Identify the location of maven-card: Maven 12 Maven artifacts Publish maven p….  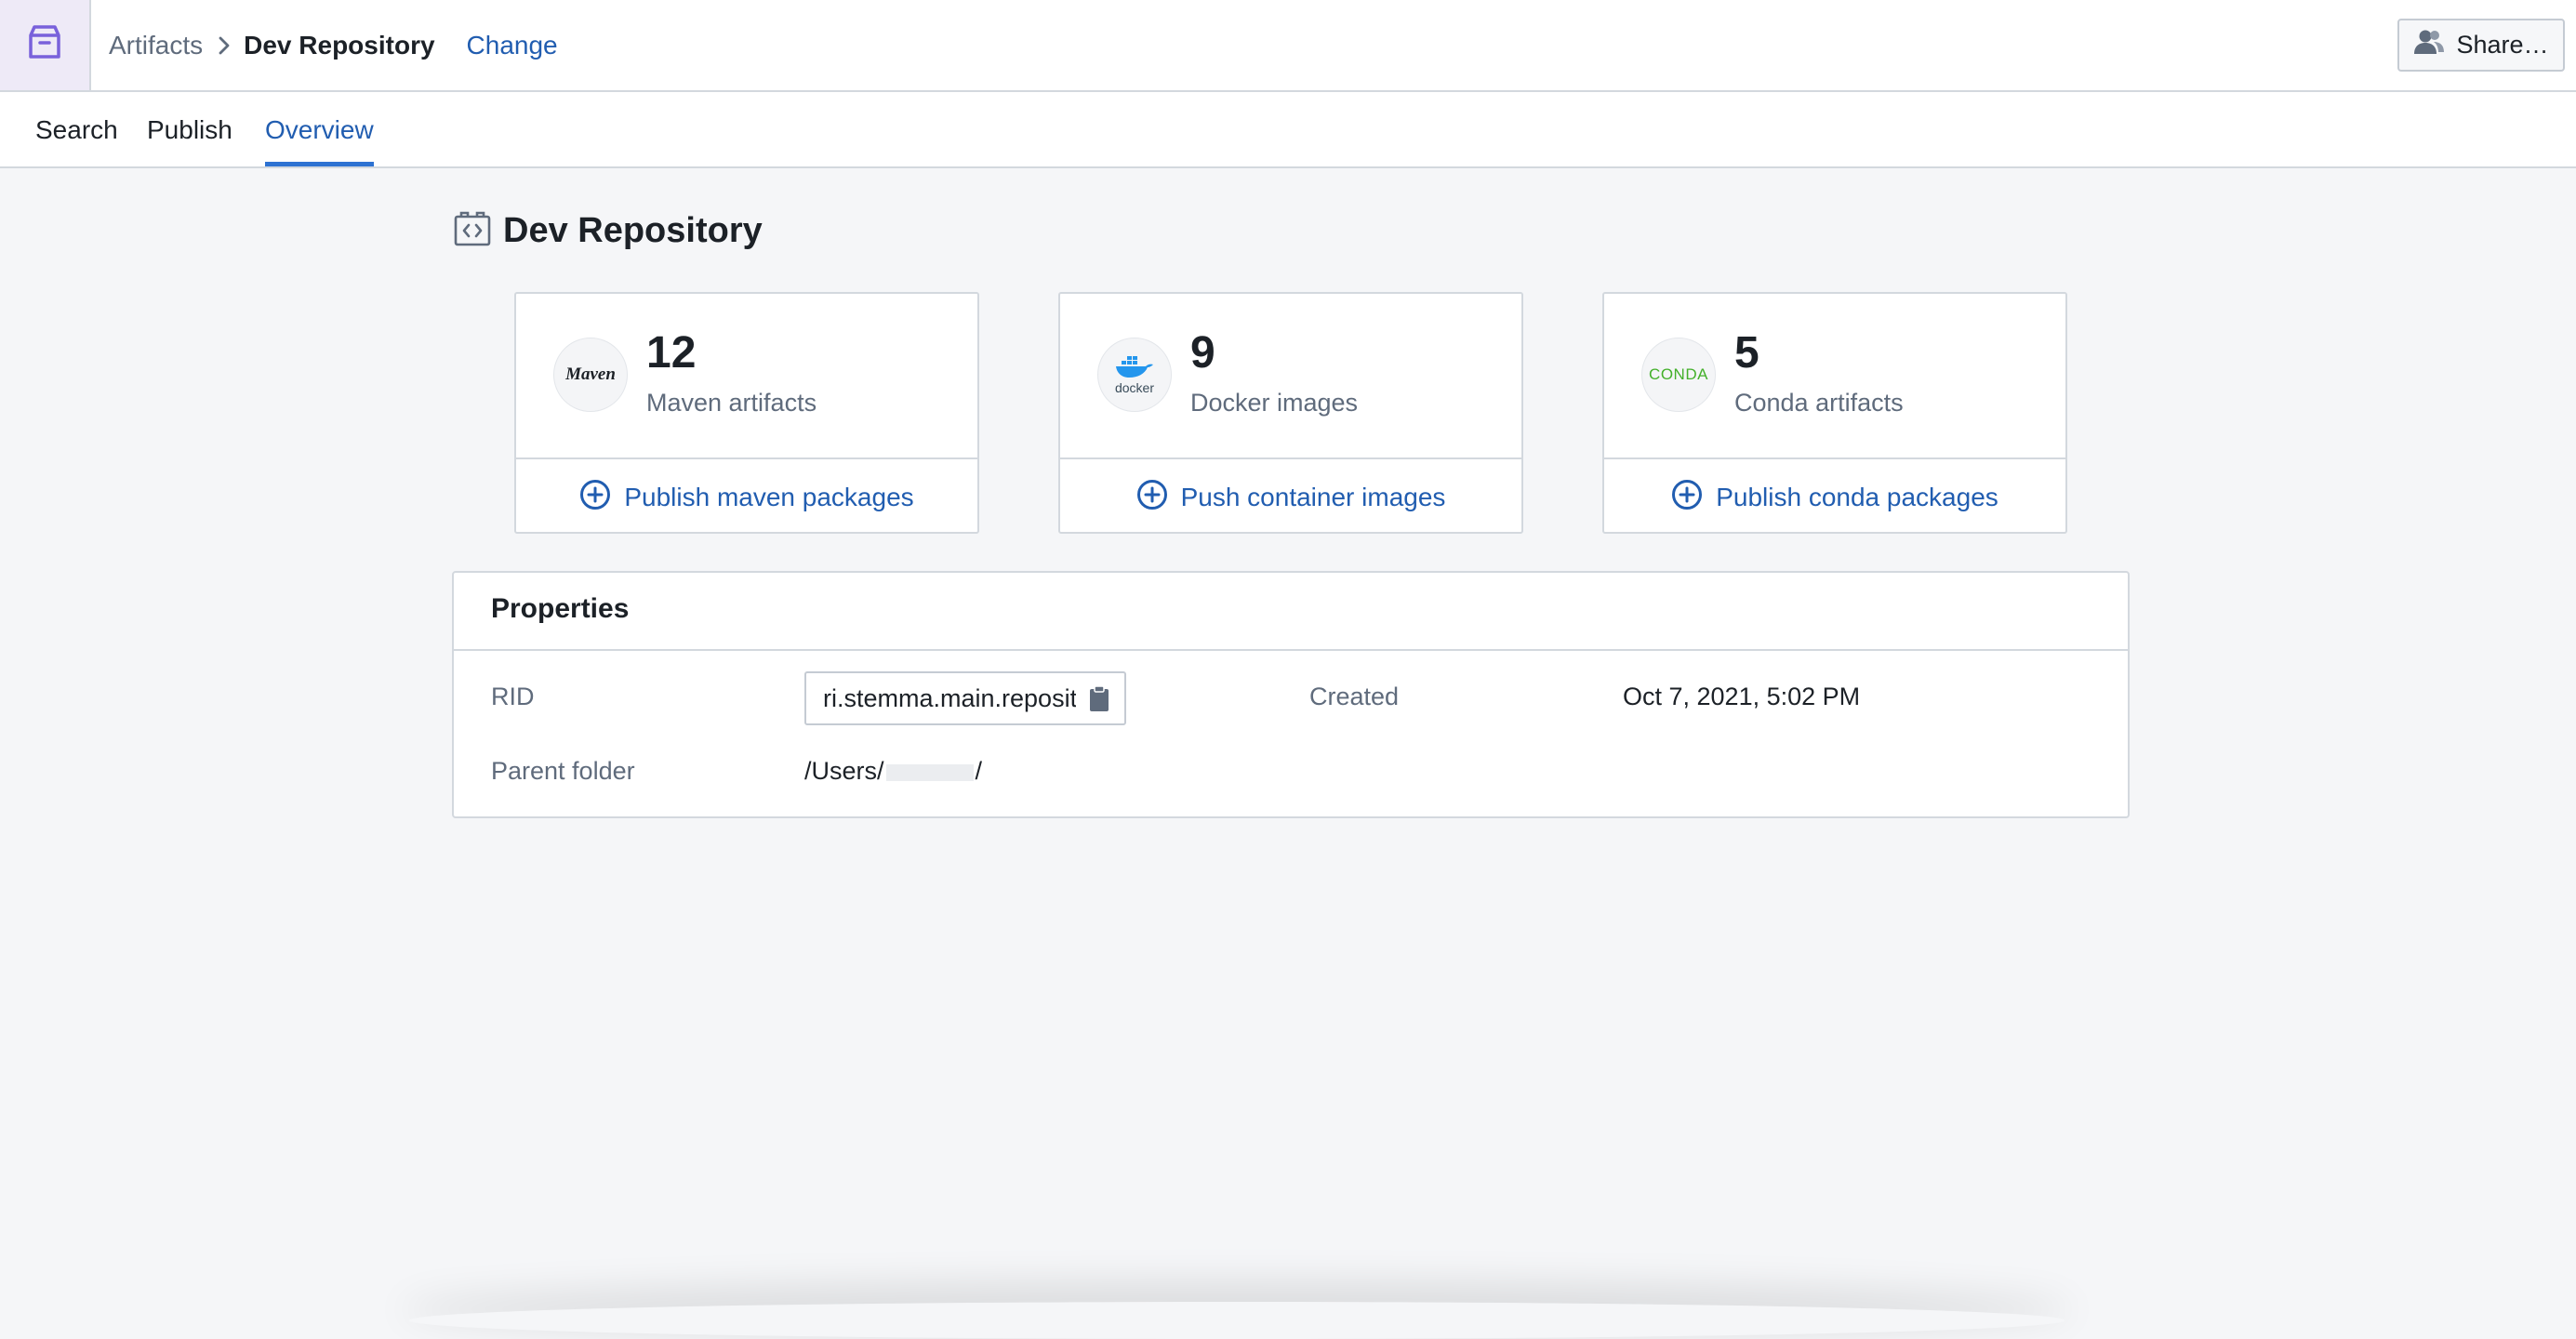
(746, 413).